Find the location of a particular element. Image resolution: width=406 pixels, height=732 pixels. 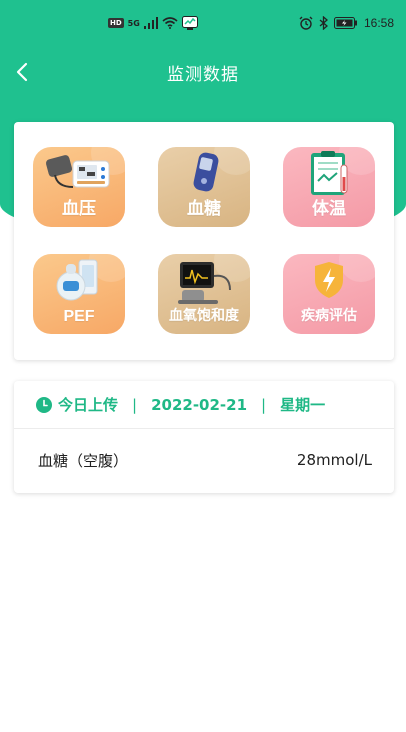

status-right: 16:58 is located at coordinates (346, 23).